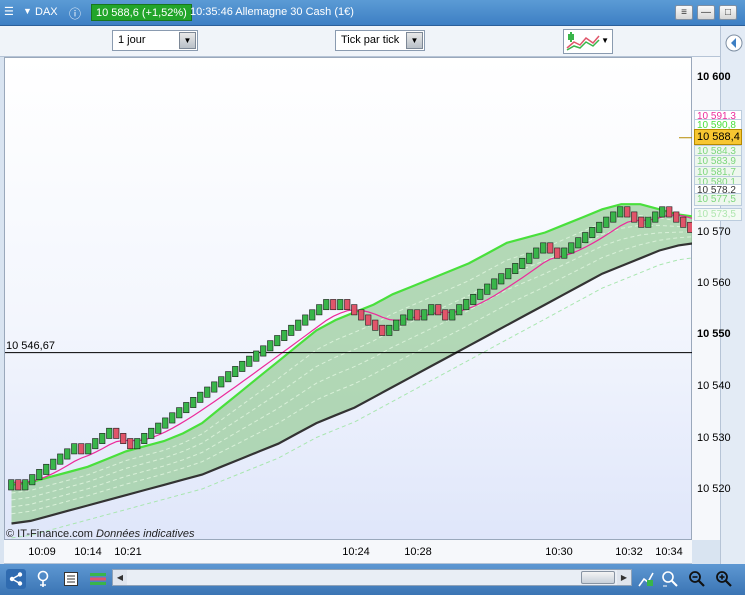  Describe the element at coordinates (16, 579) in the screenshot. I see `share-icon` at that location.